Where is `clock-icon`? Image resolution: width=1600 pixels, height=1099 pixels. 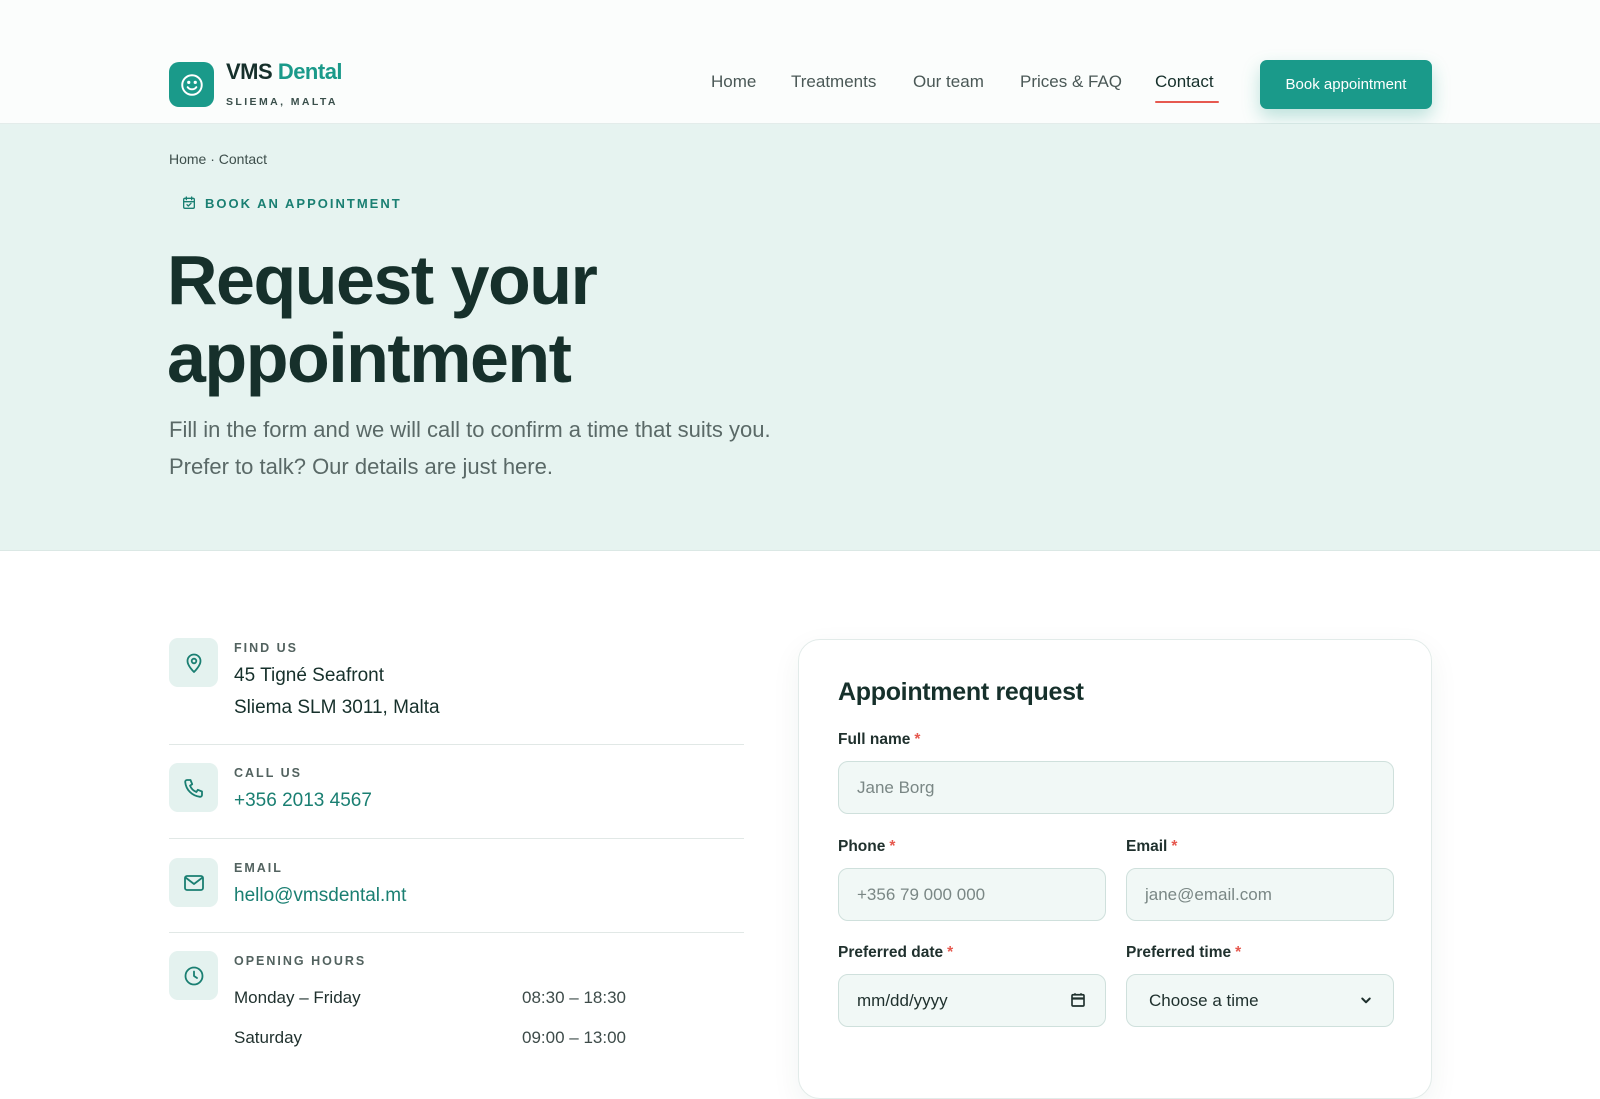 clock-icon is located at coordinates (193, 975).